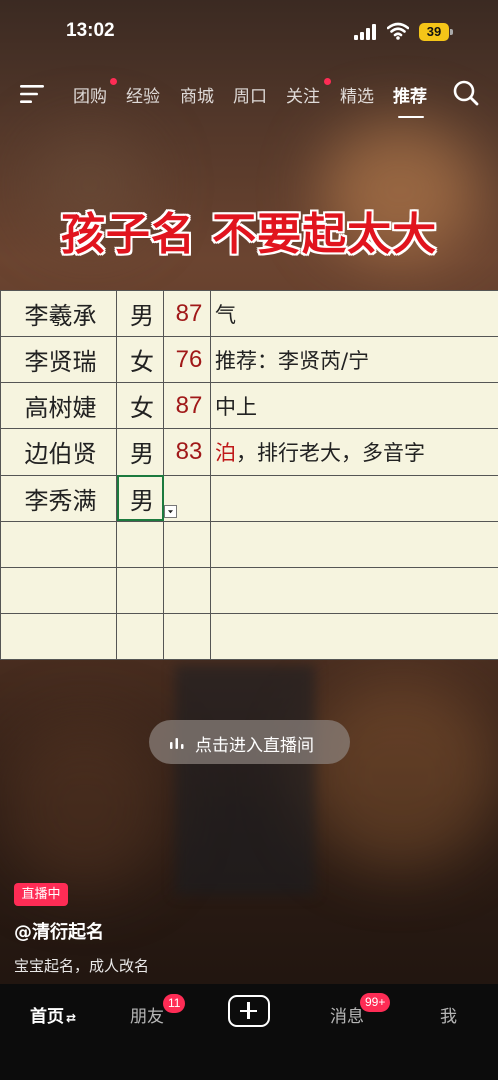 This screenshot has width=498, height=1080. I want to click on table-row: 边伯贤 男 83 泊，排行老大，多音字, so click(249, 452).